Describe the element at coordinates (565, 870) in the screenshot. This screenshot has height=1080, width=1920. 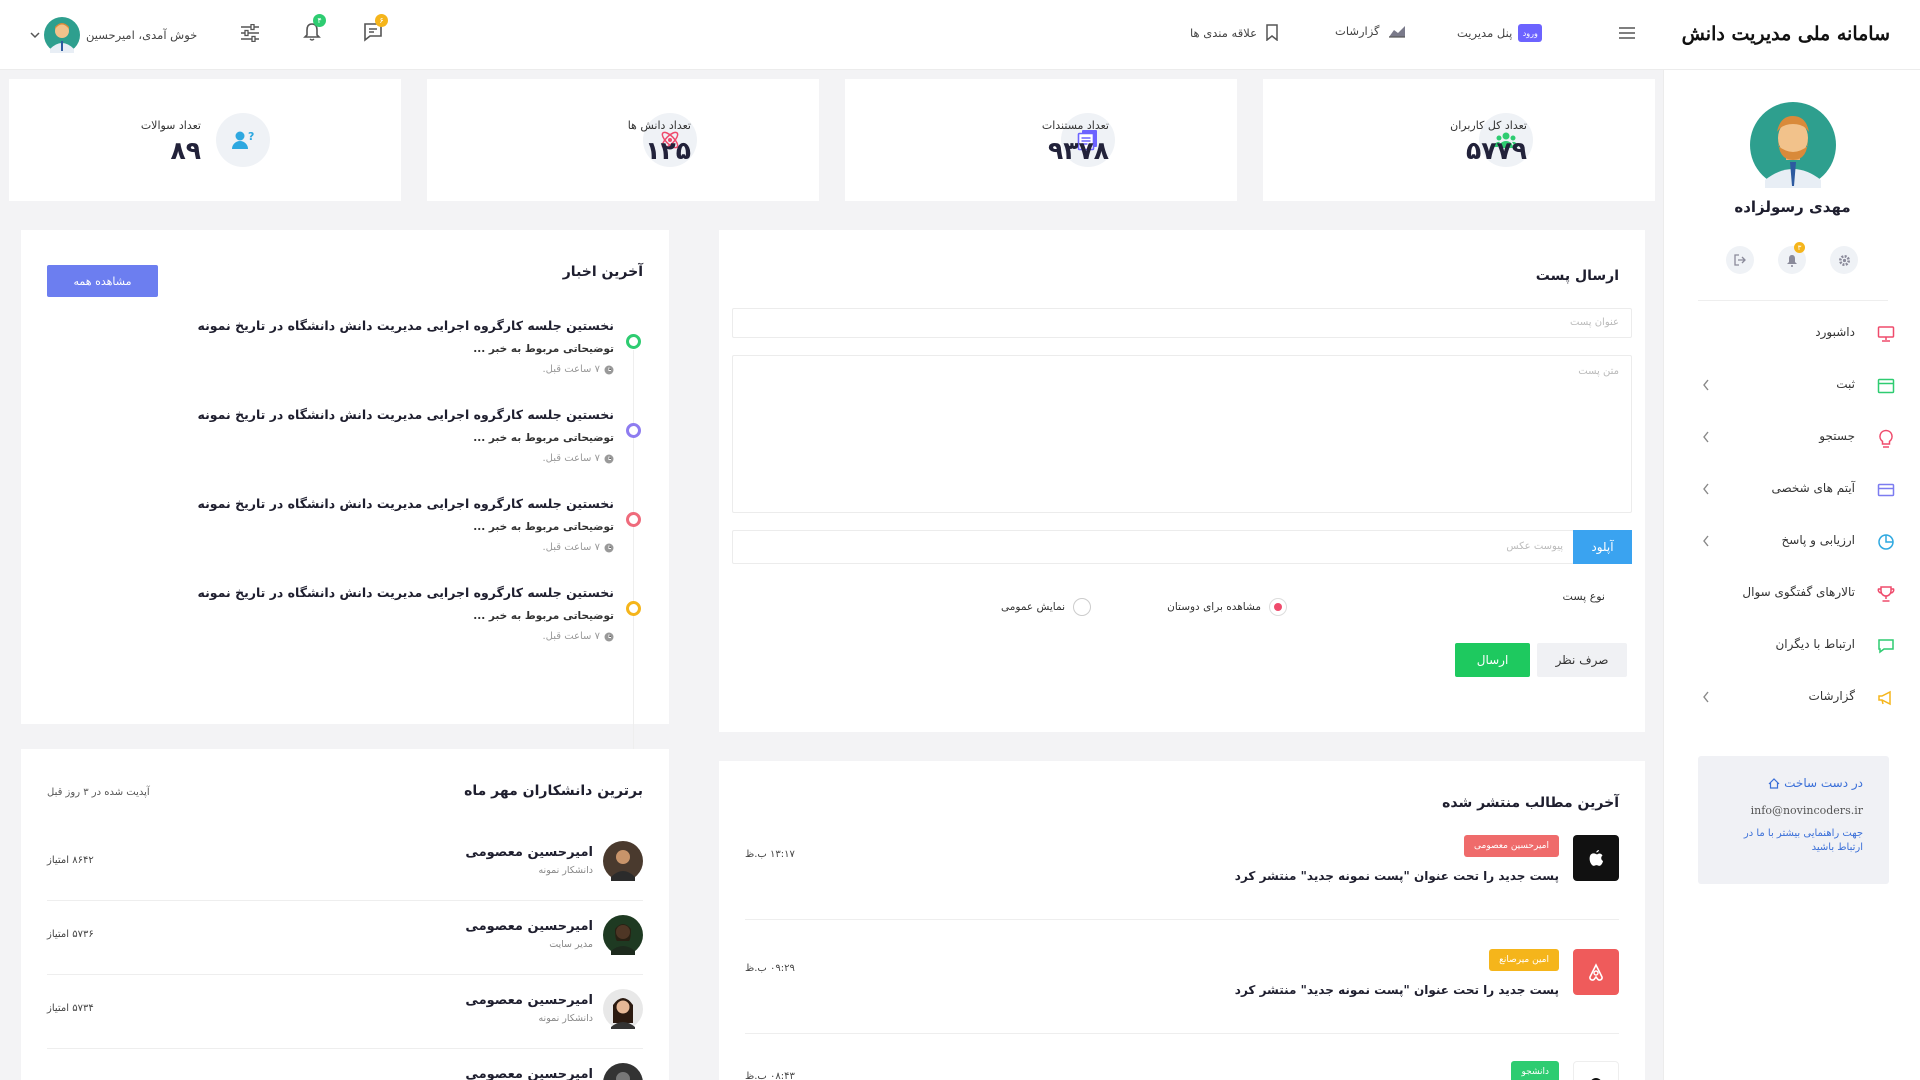
I see `top-user-role: دانشکار نمونه` at that location.